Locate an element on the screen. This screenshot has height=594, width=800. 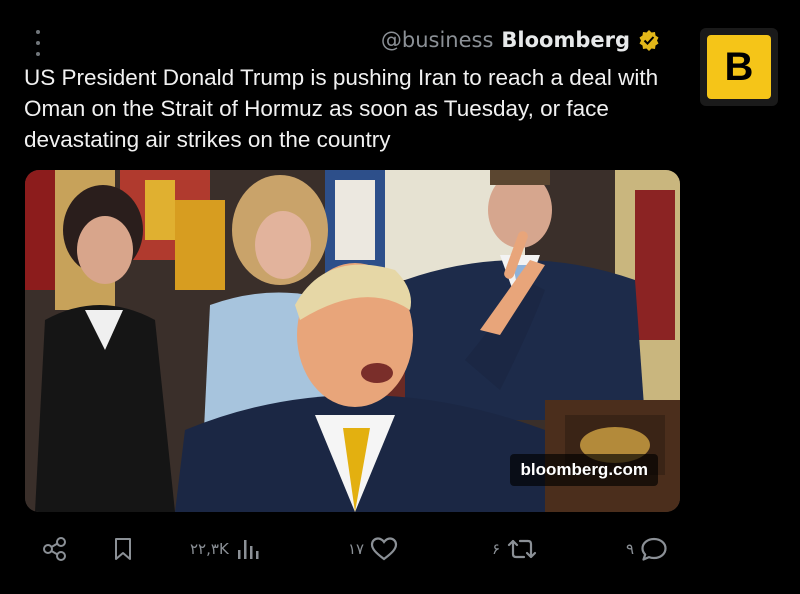
author-name: Bloomberg is located at coordinates (565, 40).